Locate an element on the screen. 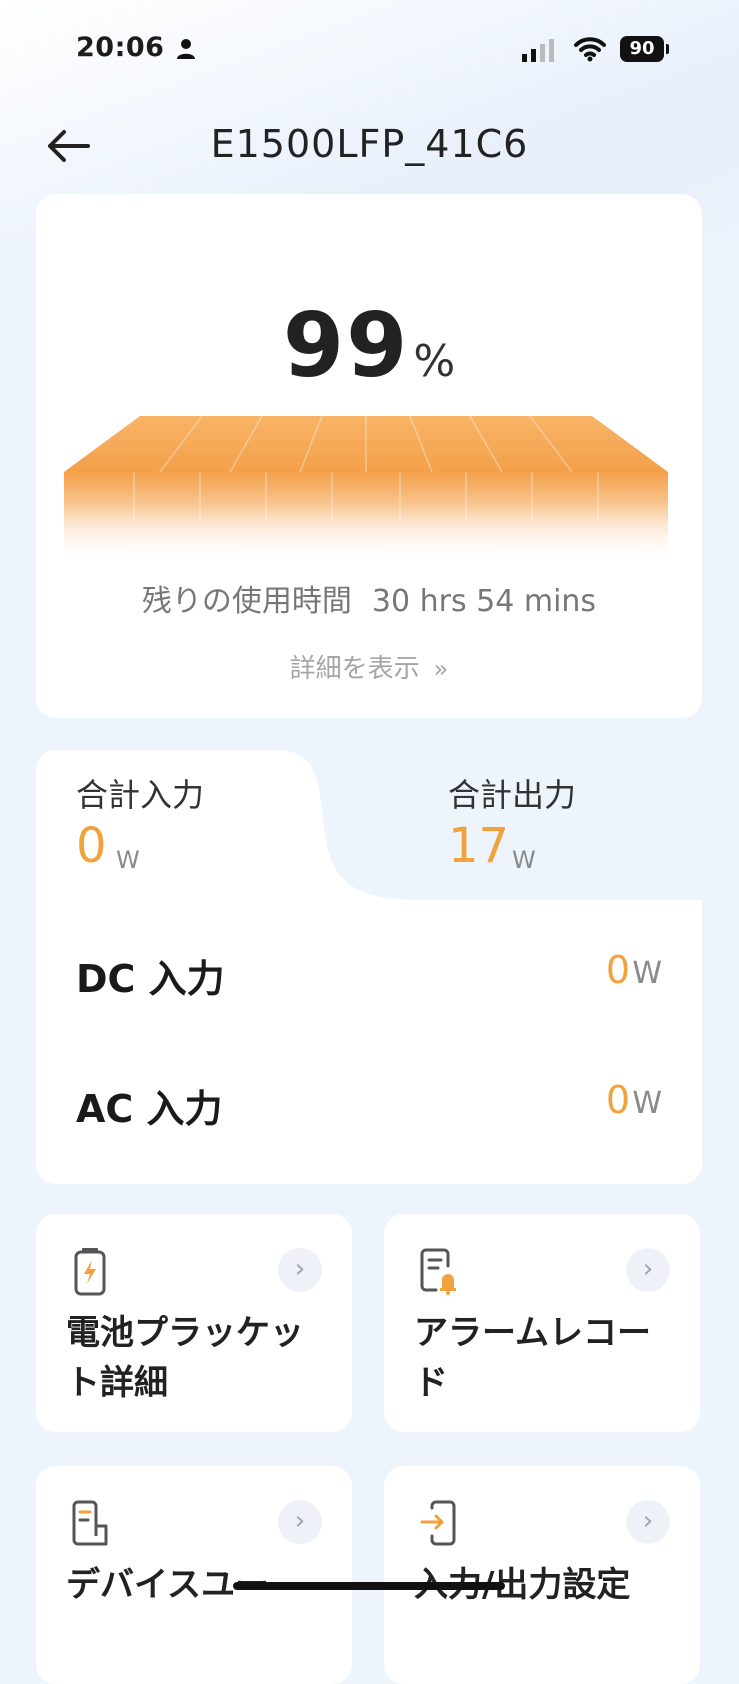 The width and height of the screenshot is (739, 1684). remaining-time-label: 残りの使用時間 is located at coordinates (246, 601).